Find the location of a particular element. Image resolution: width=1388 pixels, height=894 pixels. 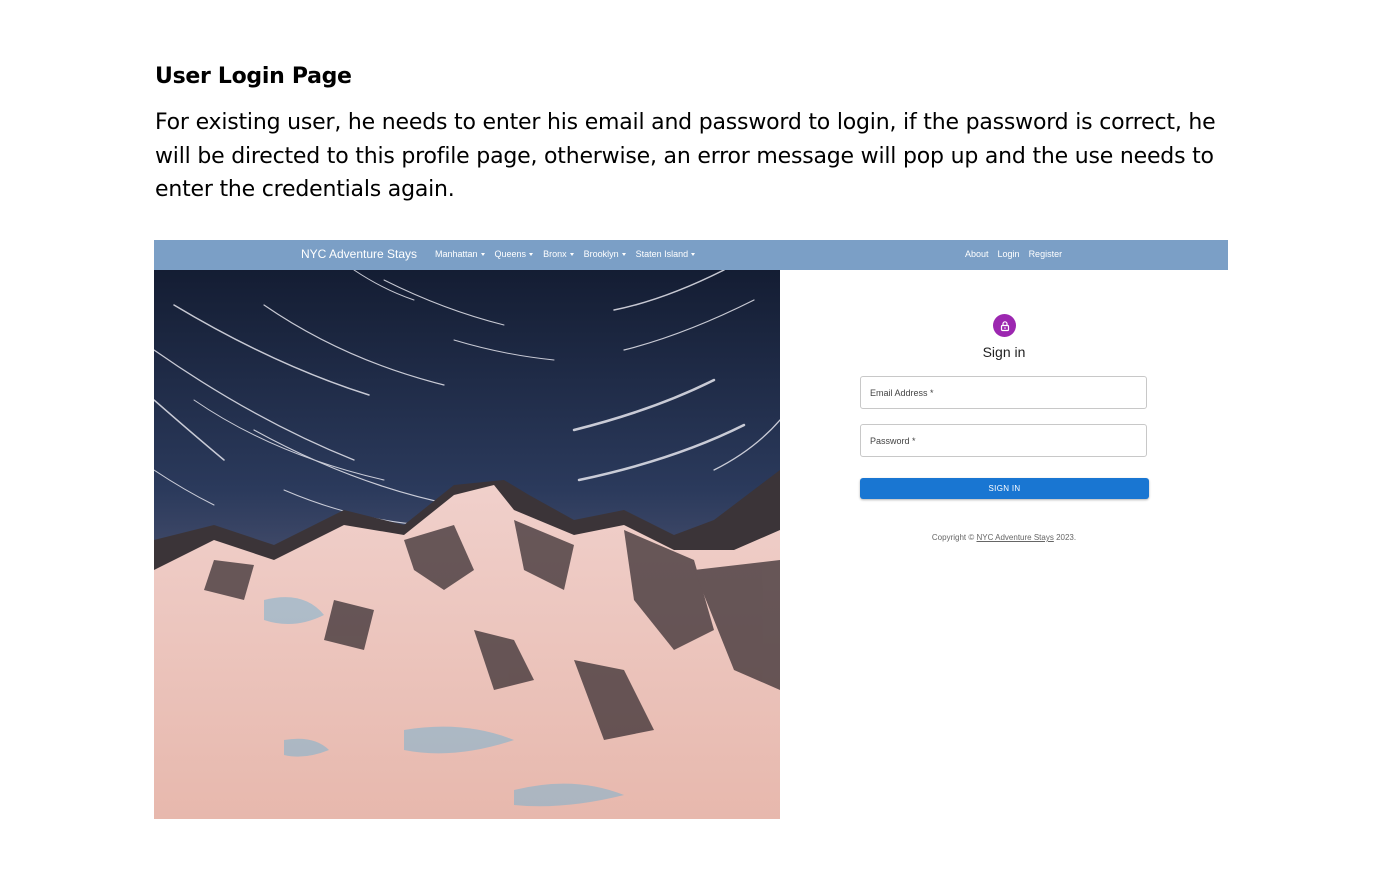

nav-right: About Login Register is located at coordinates (1013, 254).